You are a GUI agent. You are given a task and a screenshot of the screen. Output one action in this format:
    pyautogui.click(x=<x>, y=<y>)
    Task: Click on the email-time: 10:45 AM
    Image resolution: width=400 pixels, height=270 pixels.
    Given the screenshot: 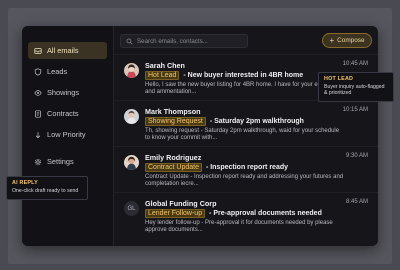 What is the action you would take?
    pyautogui.click(x=355, y=64)
    